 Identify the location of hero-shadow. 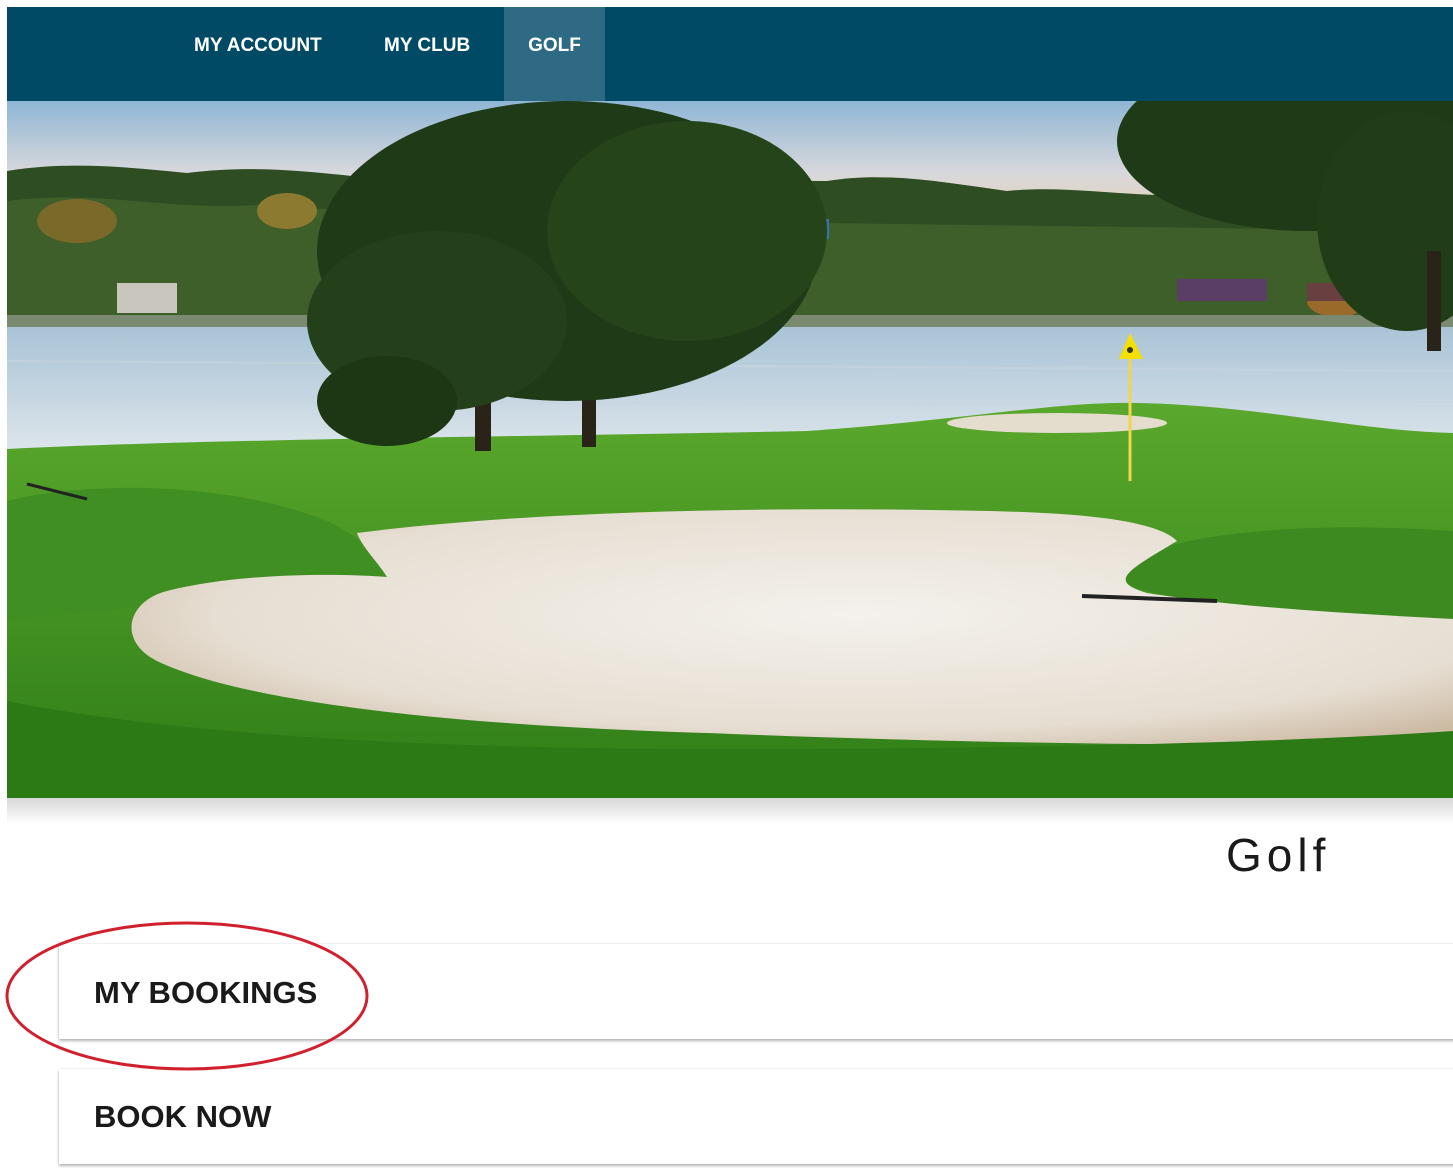
(730, 811).